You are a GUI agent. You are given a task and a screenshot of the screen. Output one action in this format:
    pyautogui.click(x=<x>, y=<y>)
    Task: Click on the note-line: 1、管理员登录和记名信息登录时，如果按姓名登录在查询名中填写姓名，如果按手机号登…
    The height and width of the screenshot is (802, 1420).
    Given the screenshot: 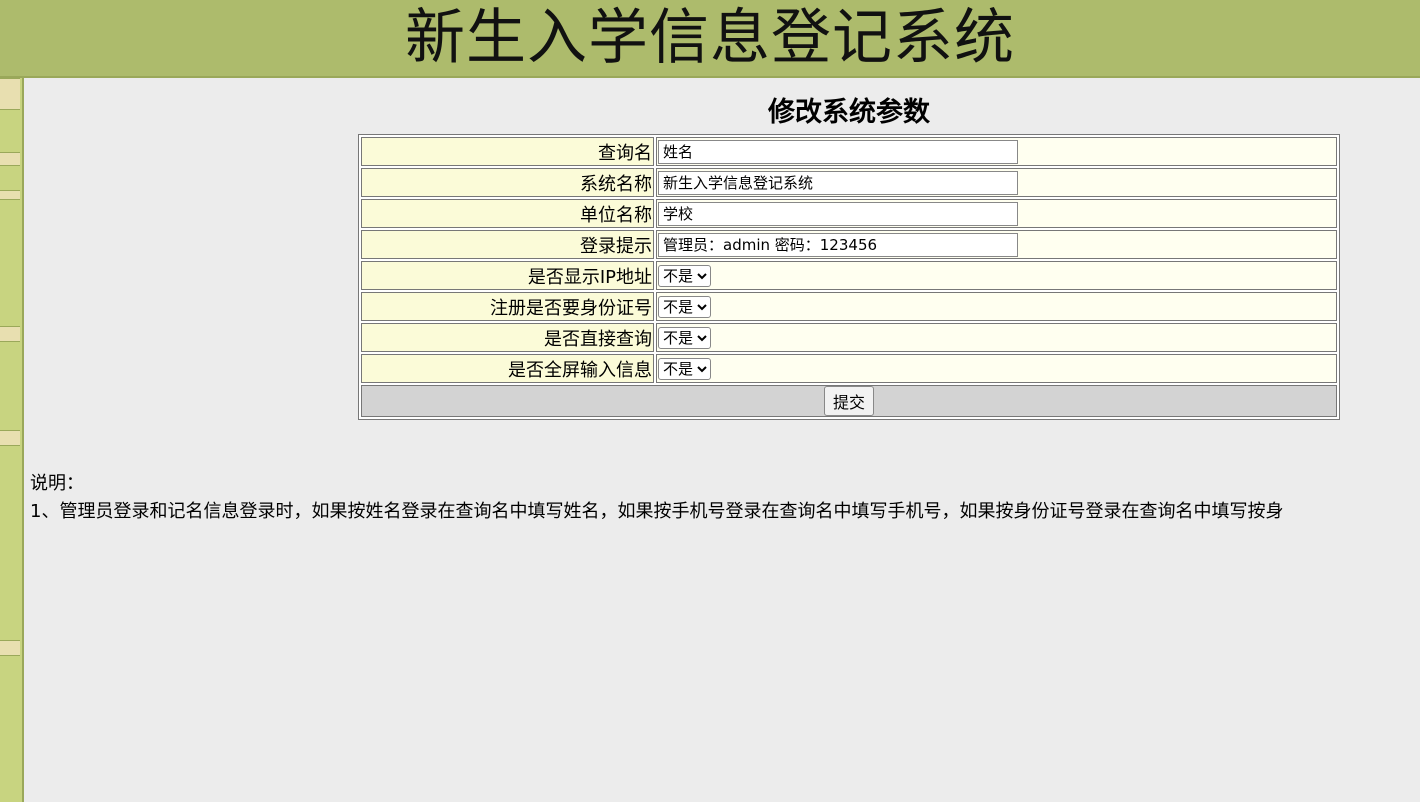 What is the action you would take?
    pyautogui.click(x=657, y=511)
    